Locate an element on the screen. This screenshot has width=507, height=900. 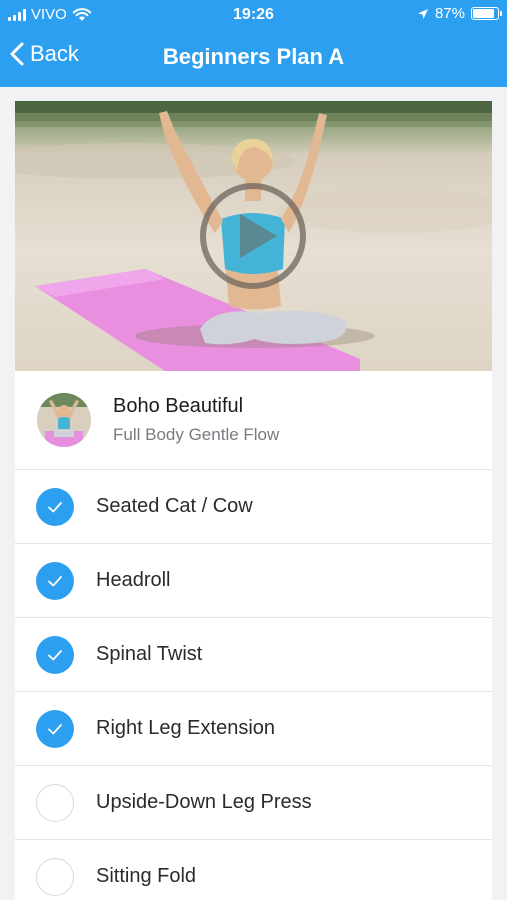
avatar is located at coordinates (64, 420).